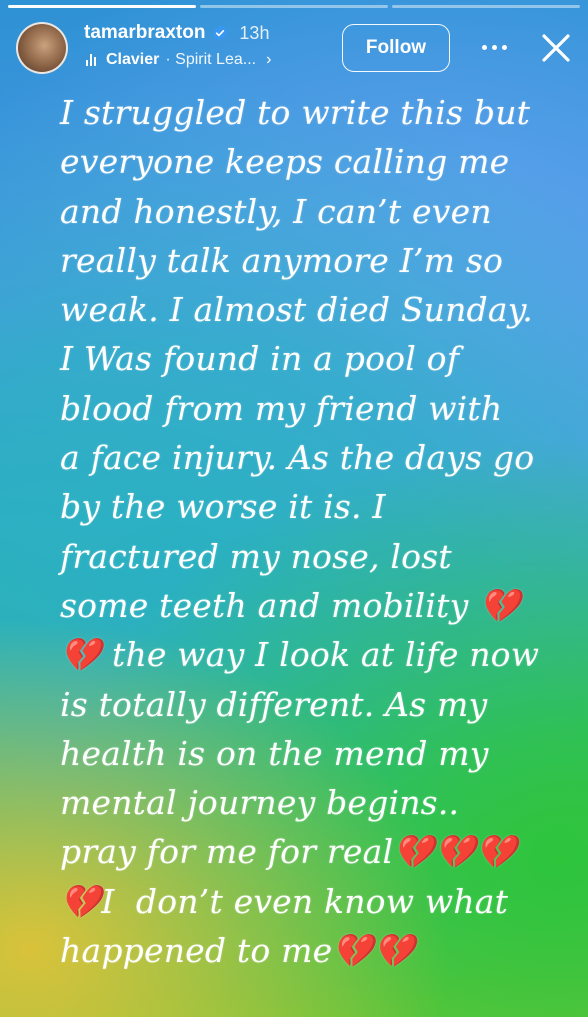 Image resolution: width=588 pixels, height=1017 pixels. What do you see at coordinates (102, 6) in the screenshot?
I see `progress-segment-active` at bounding box center [102, 6].